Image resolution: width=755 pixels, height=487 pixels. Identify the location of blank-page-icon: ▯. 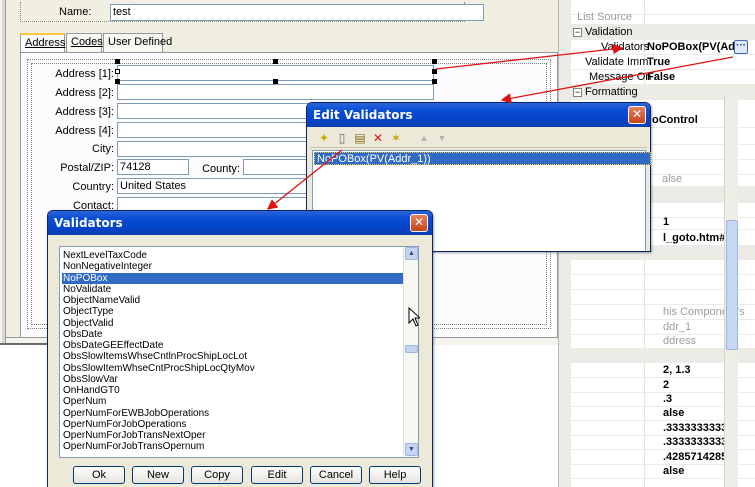
(342, 138).